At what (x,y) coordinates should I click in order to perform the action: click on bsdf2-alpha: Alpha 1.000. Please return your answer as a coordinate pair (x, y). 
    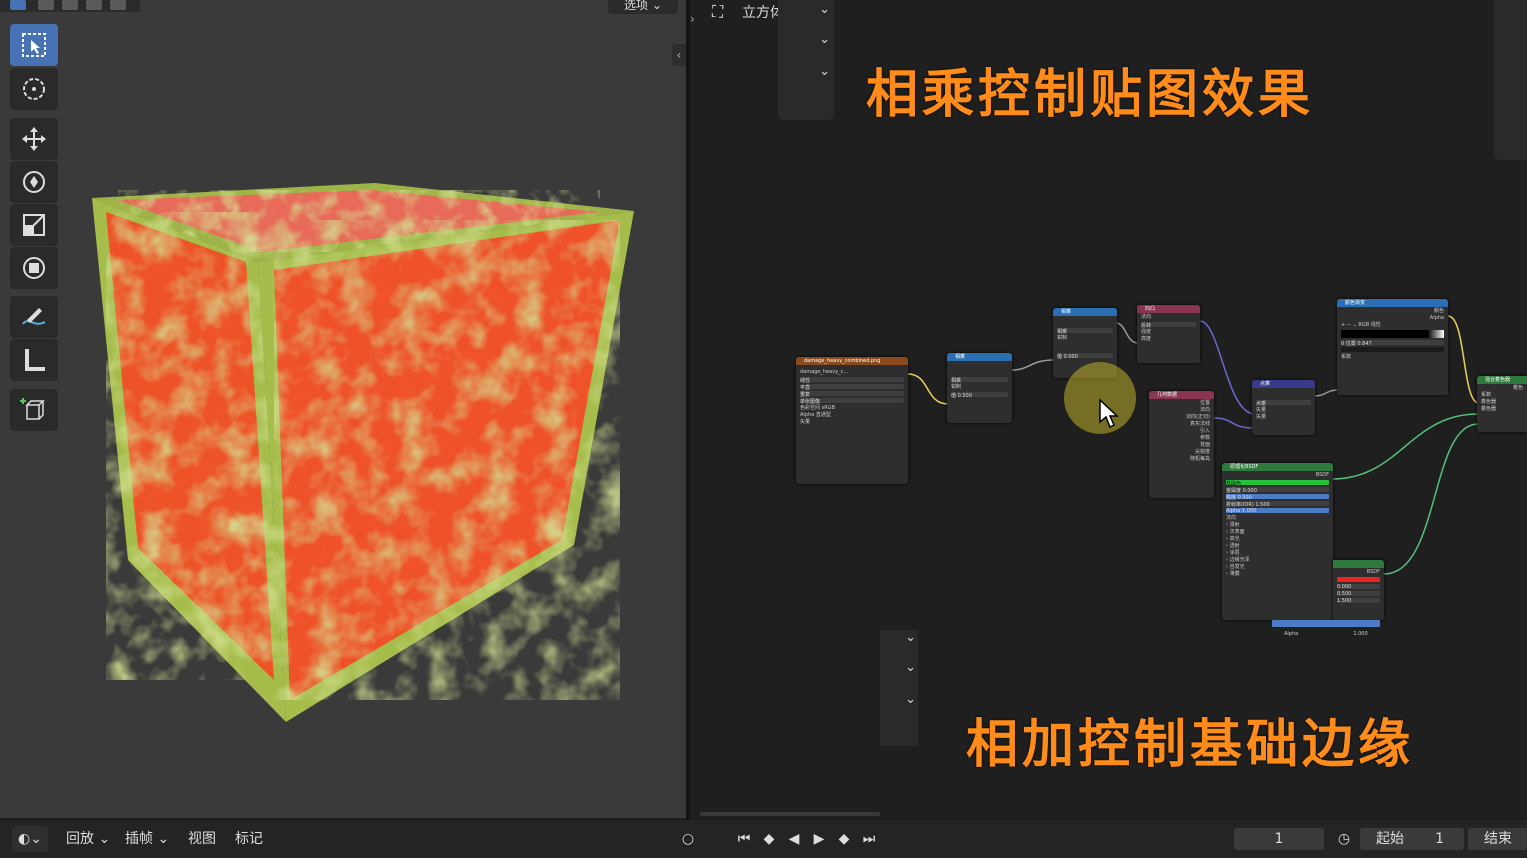
    Looking at the image, I should click on (1326, 628).